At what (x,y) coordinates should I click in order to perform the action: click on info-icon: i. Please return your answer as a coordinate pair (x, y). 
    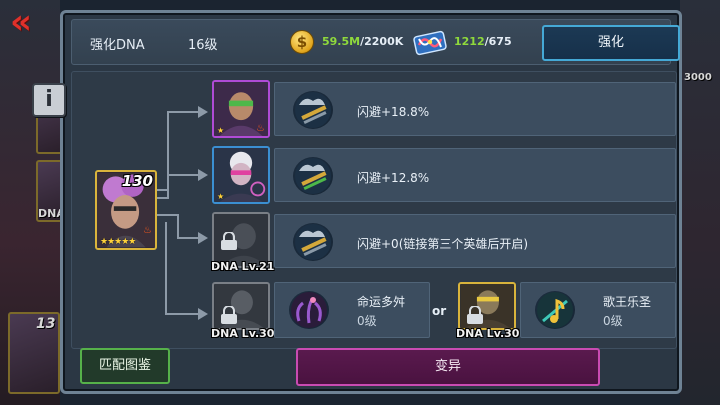
    Looking at the image, I should click on (49, 100).